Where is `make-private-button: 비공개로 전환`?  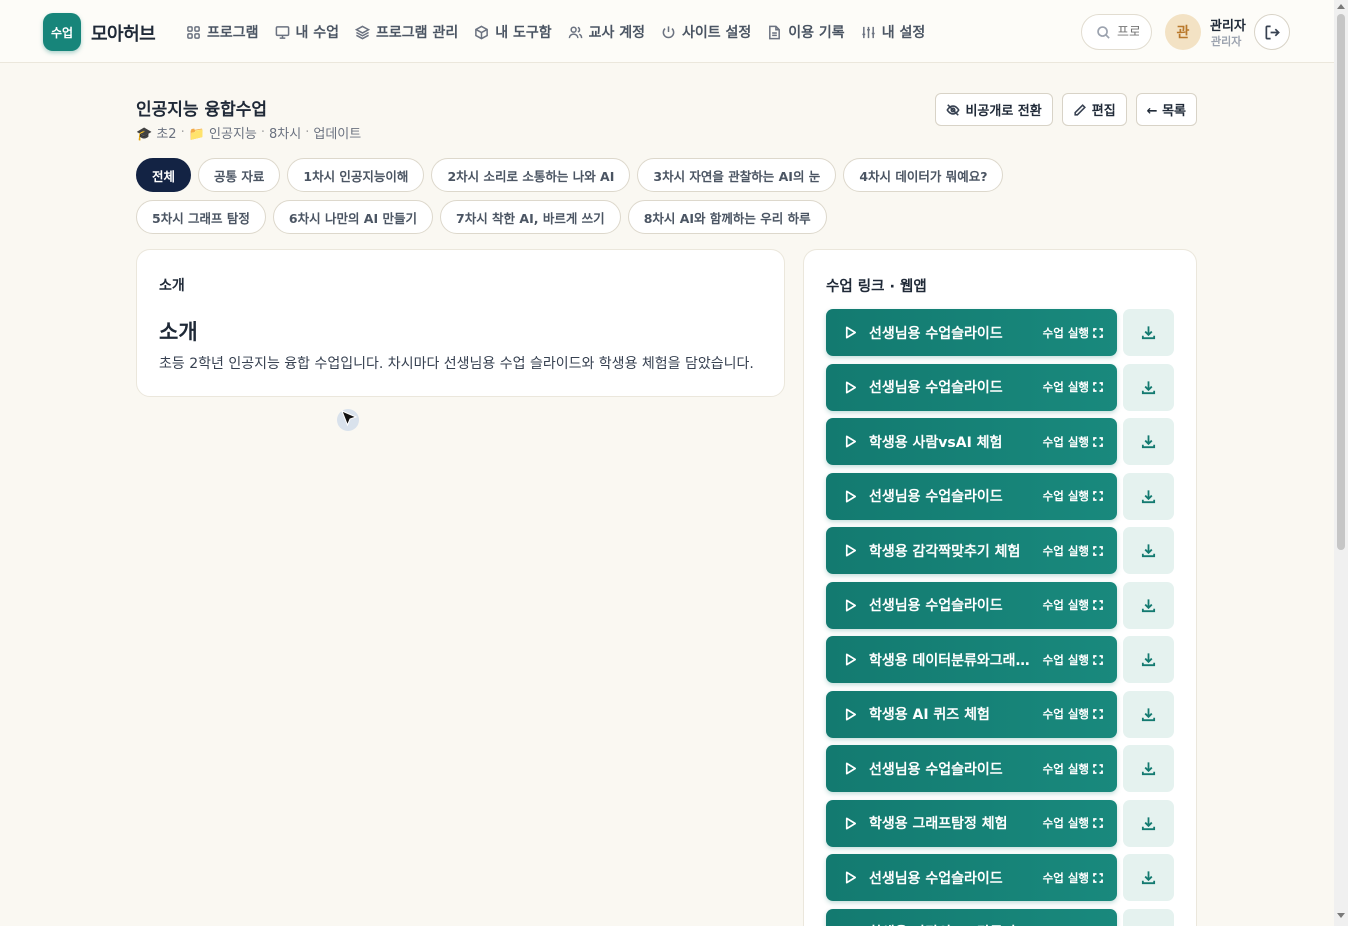
make-private-button: 비공개로 전환 is located at coordinates (994, 109).